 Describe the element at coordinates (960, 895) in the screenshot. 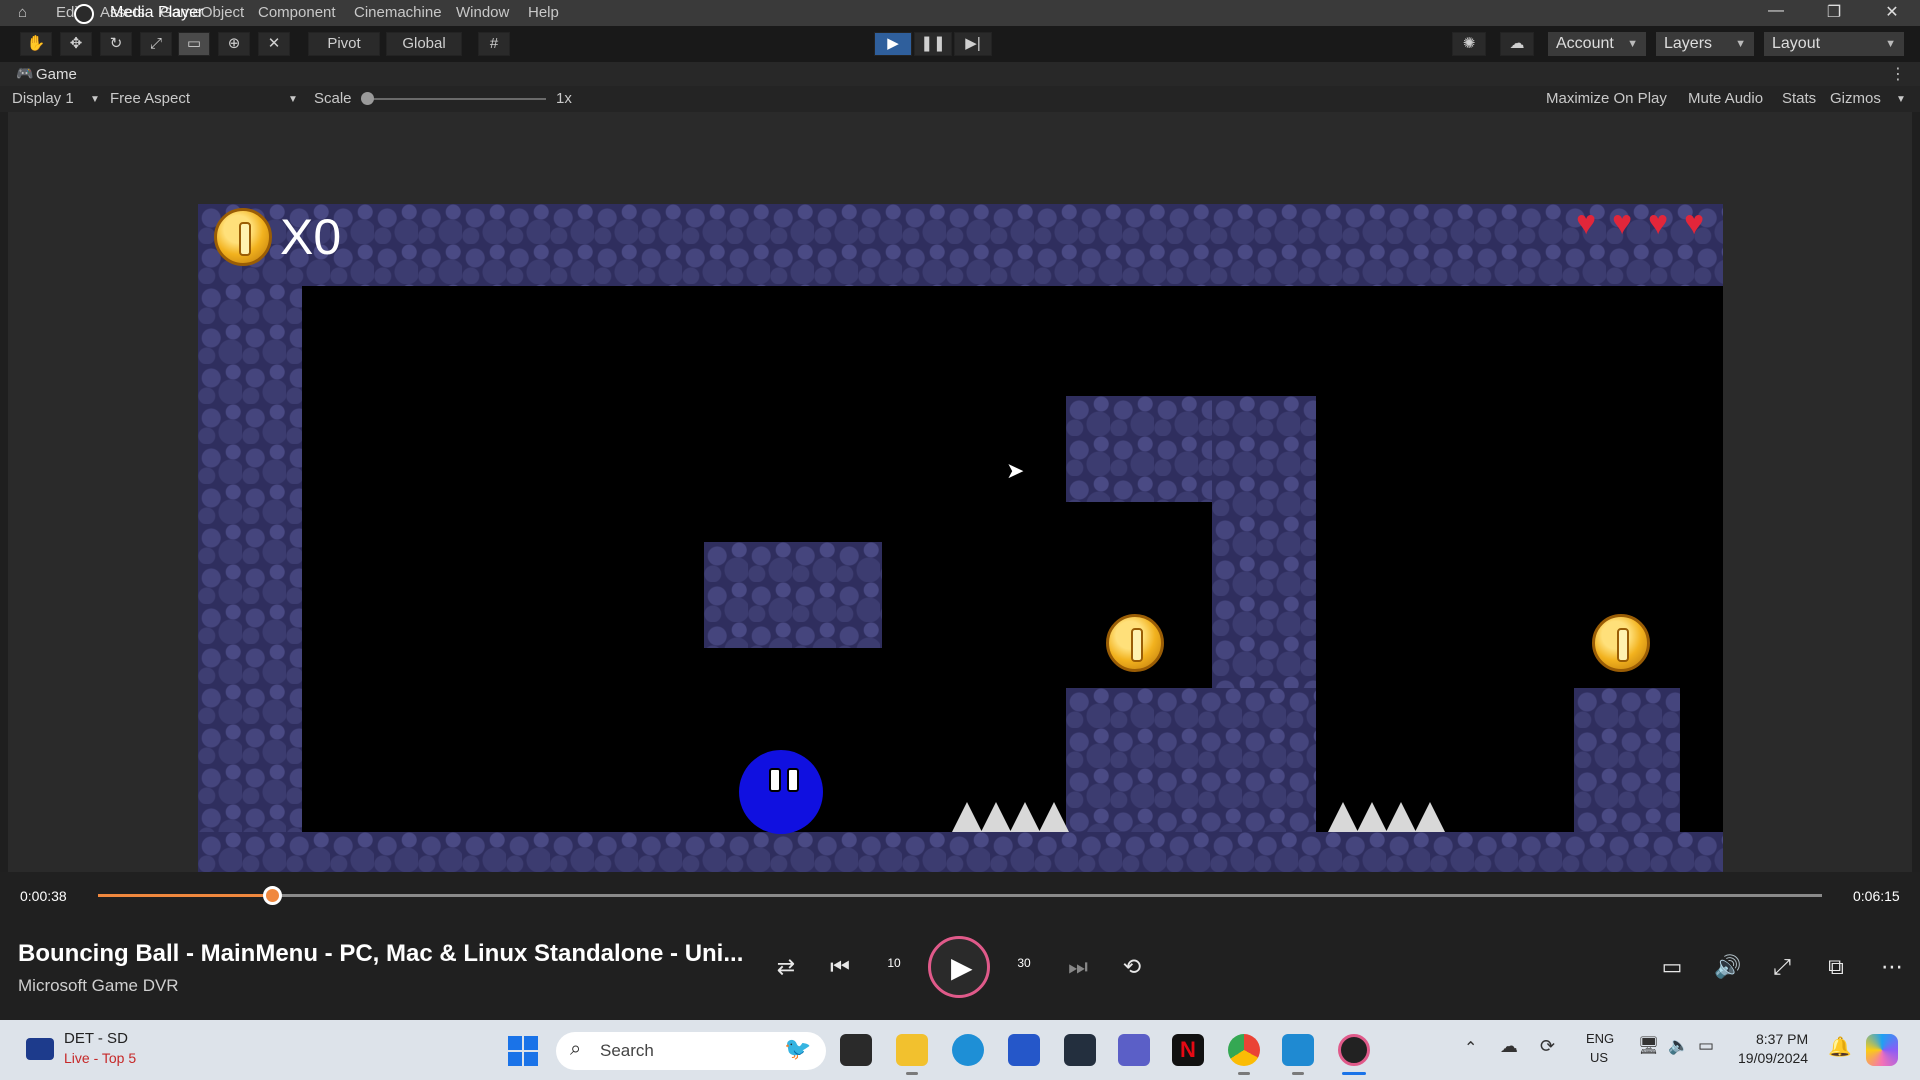

I see `seek-track` at that location.